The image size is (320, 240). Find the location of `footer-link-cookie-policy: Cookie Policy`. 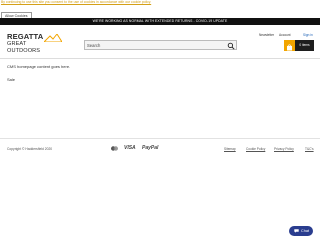

footer-link-cookie-policy: Cookie Policy is located at coordinates (255, 149).